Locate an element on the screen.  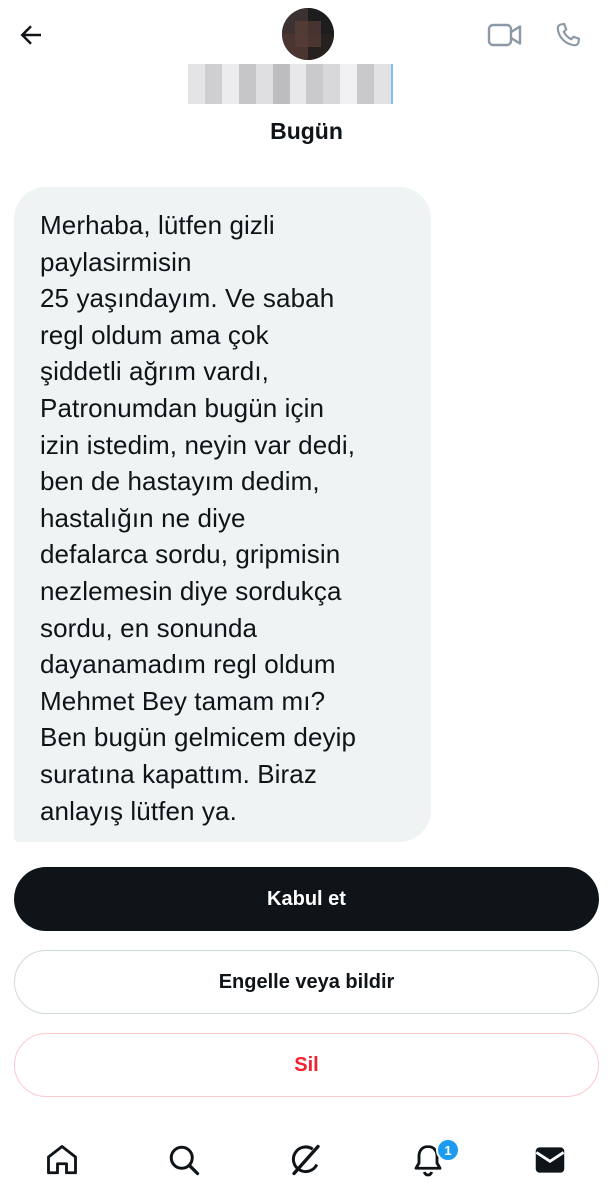
day-separator: Bugün is located at coordinates (306, 131).